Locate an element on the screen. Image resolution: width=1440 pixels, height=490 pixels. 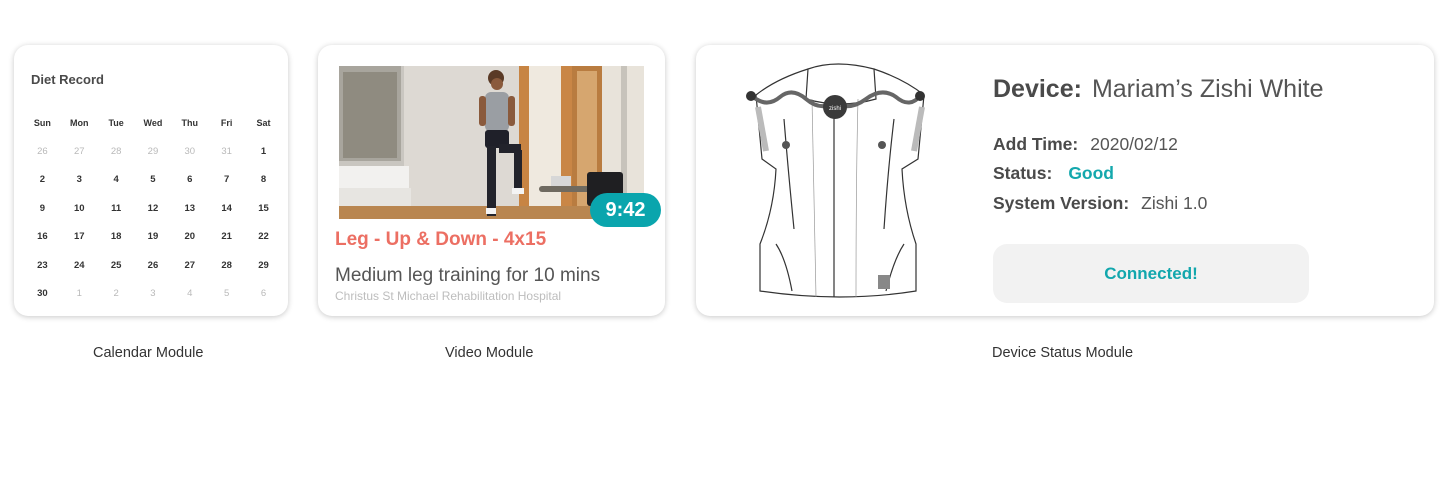
calendar-week-row: 30 1 2 3 4 5 6 is located at coordinates (153, 293).